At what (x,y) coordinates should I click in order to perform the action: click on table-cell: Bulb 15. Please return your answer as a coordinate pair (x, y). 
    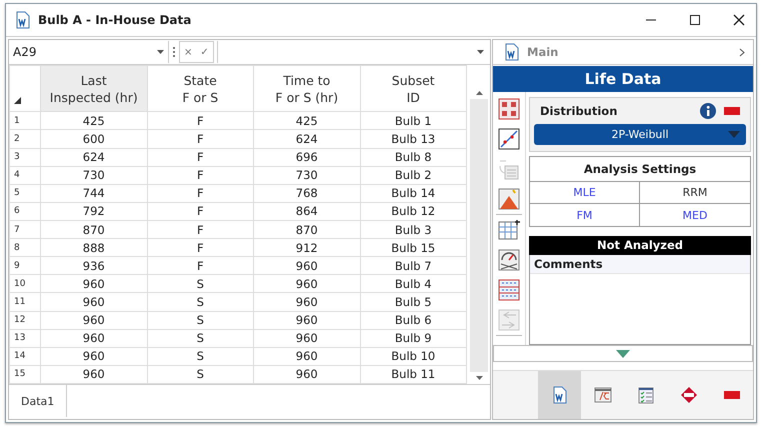
    Looking at the image, I should click on (413, 247).